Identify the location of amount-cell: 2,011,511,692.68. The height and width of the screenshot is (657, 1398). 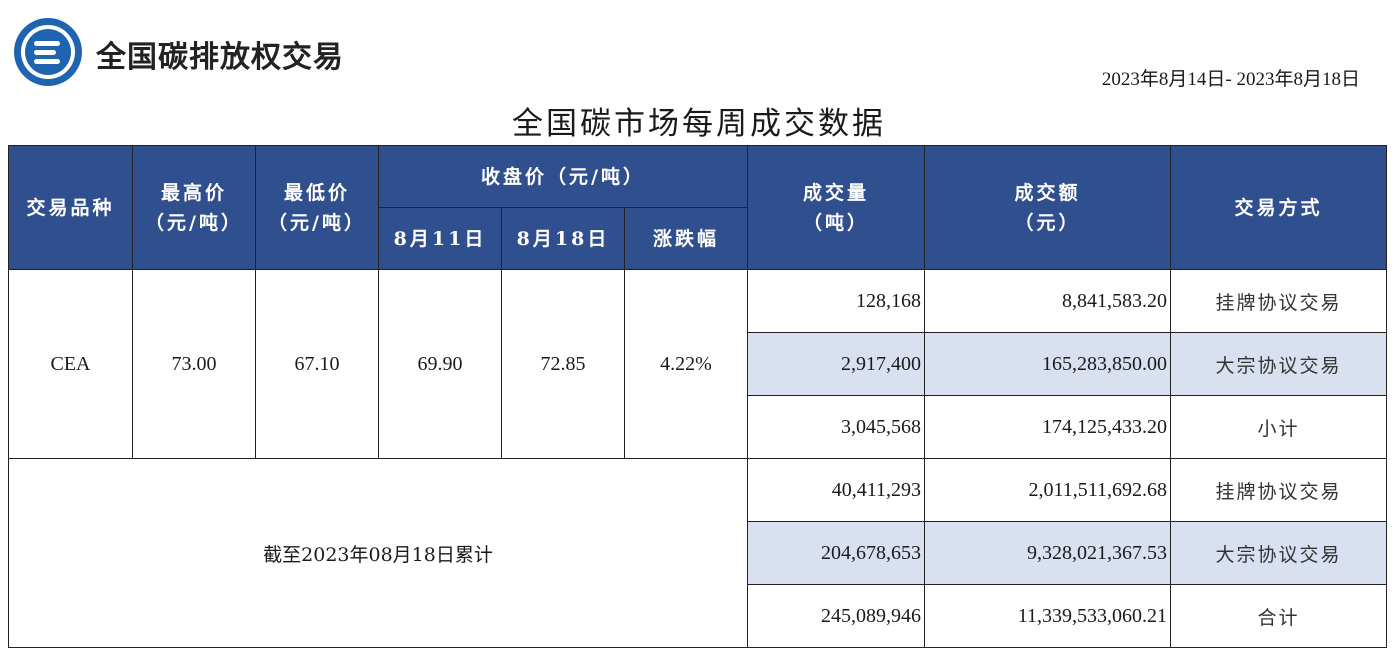
(1047, 490).